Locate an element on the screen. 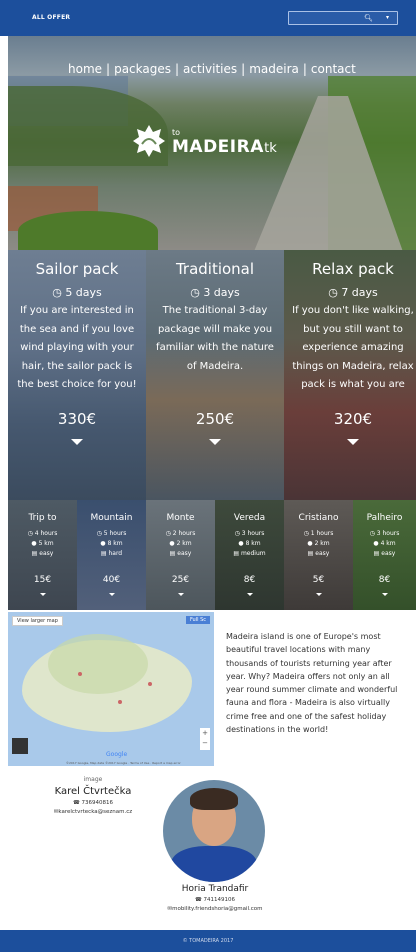 Image resolution: width=416 pixels, height=952 pixels. logo-name: MADEIRA is located at coordinates (218, 147).